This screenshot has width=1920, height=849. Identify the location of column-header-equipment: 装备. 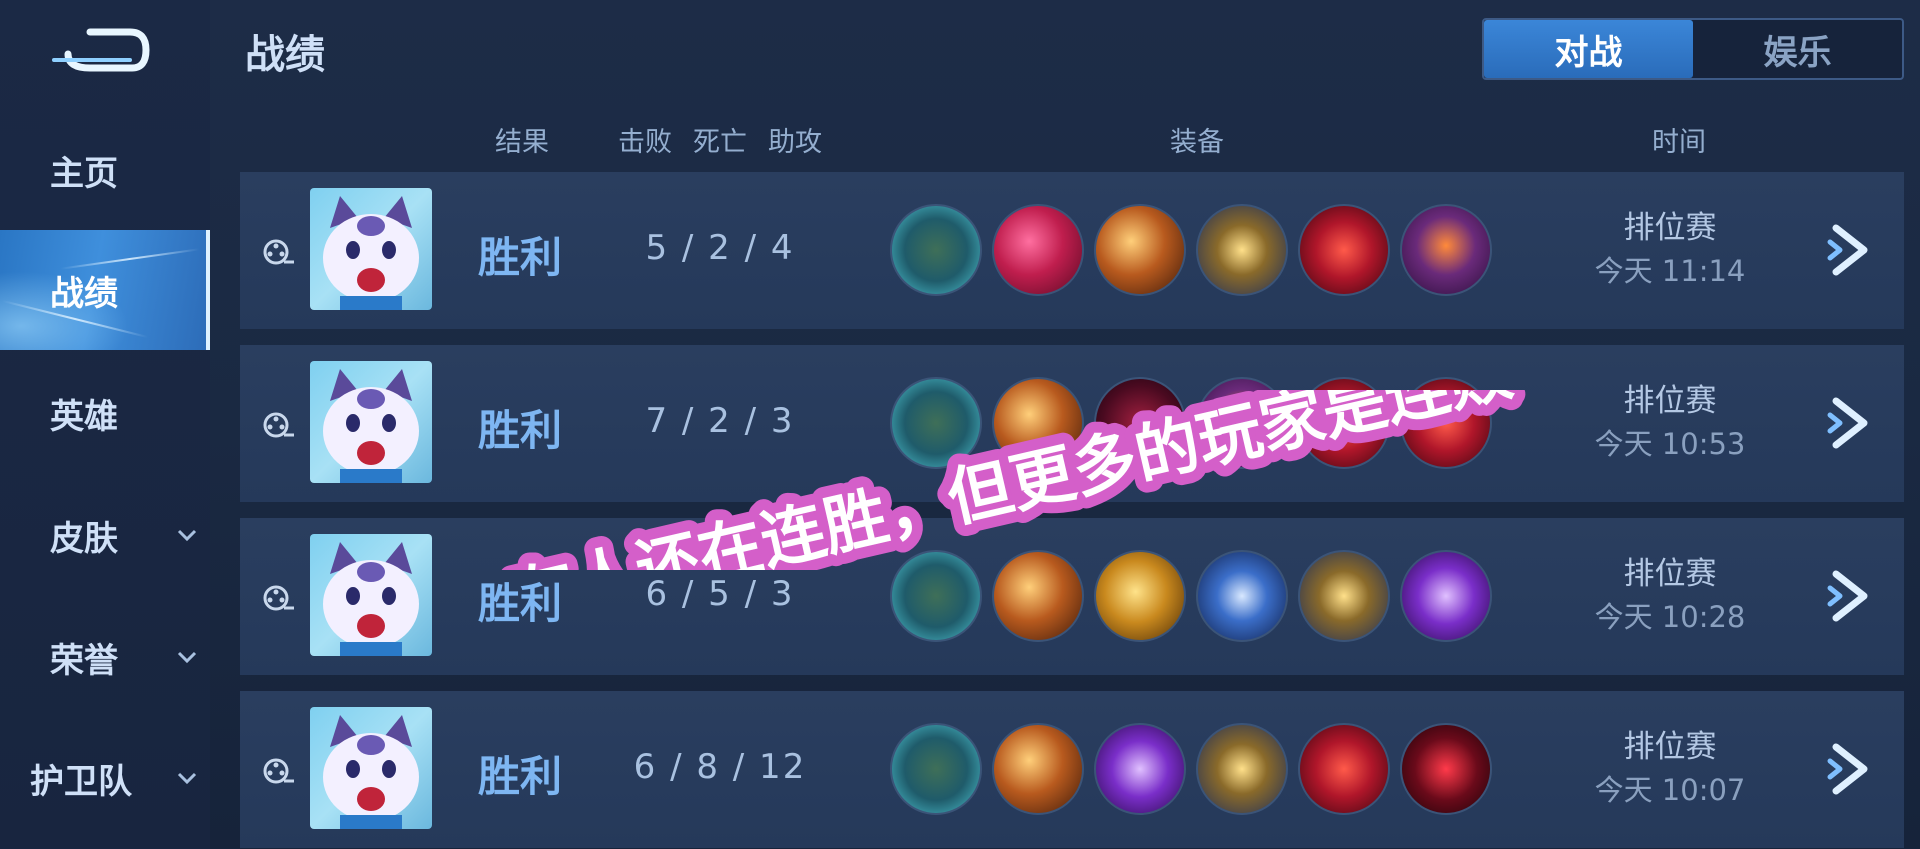
(1197, 142).